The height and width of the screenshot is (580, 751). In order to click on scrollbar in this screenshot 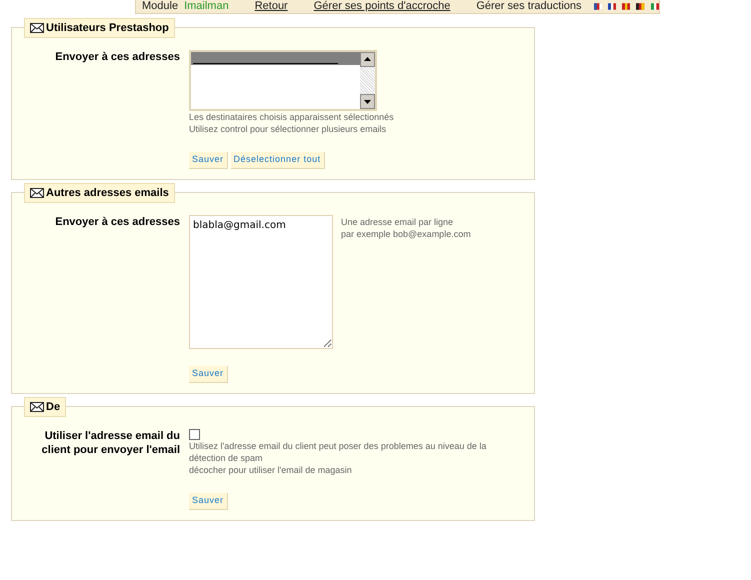, I will do `click(367, 80)`.